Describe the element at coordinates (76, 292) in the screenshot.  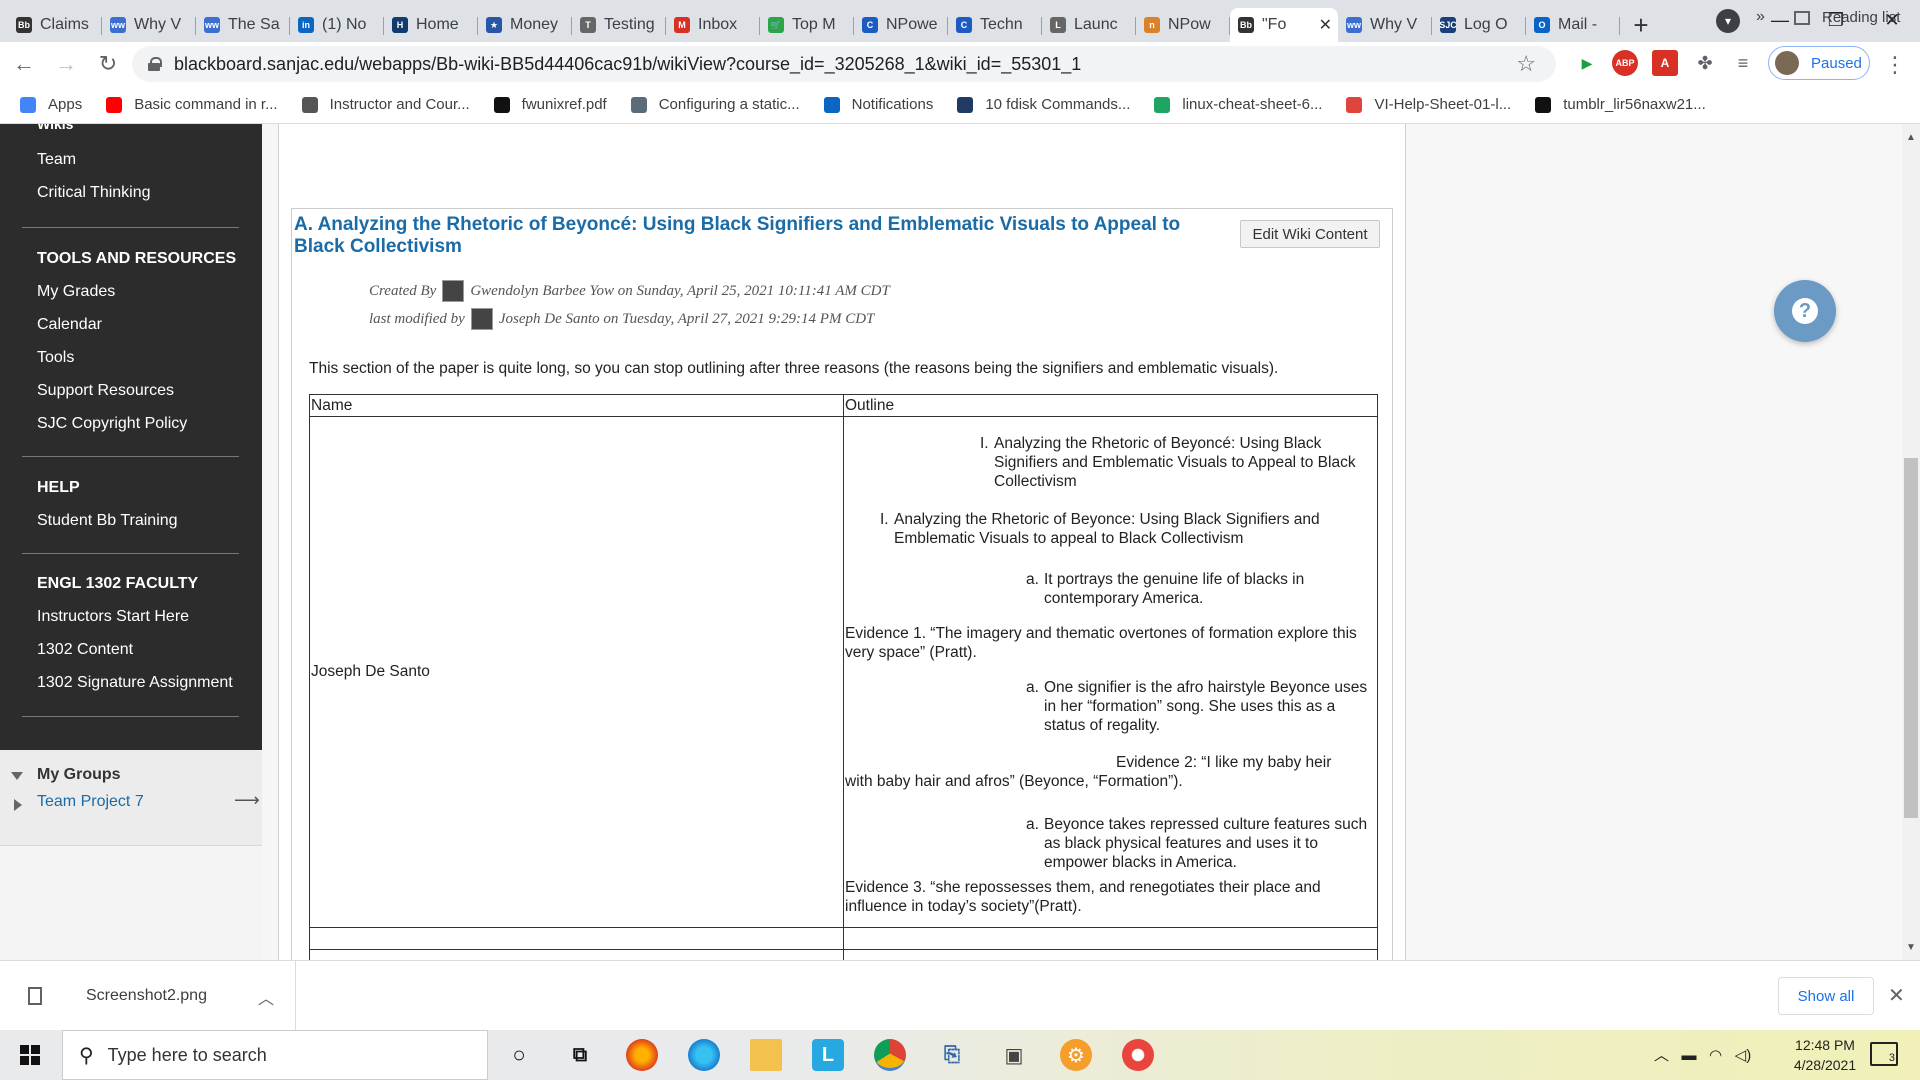
I see `menu-item-my-grades: My Grades` at that location.